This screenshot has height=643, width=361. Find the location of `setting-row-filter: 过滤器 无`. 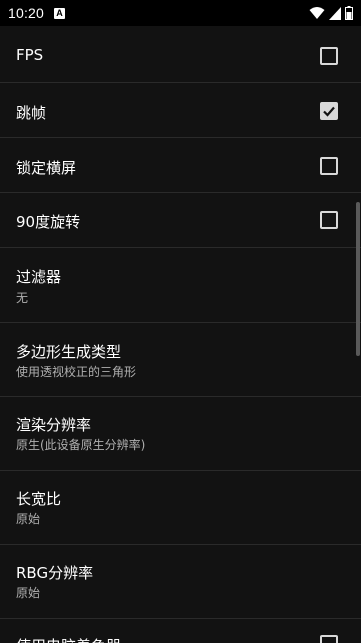

setting-row-filter: 过滤器 无 is located at coordinates (180, 285).